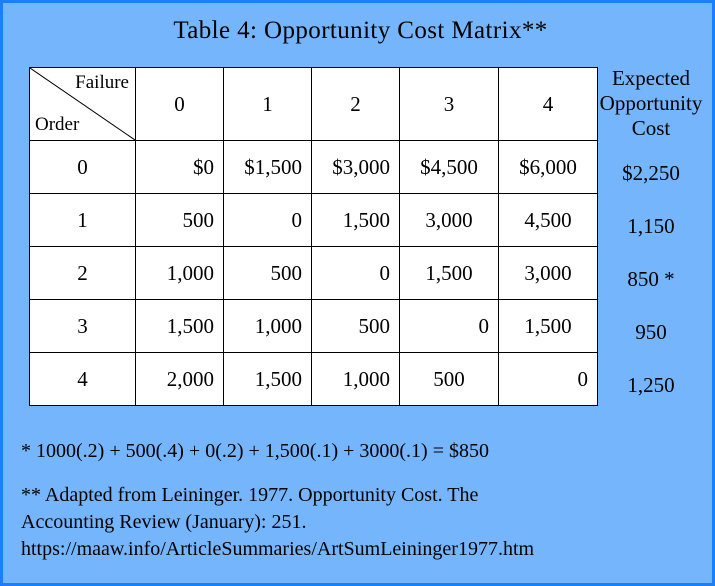 The image size is (715, 586). What do you see at coordinates (355, 104) in the screenshot?
I see `column-header-2: 2` at bounding box center [355, 104].